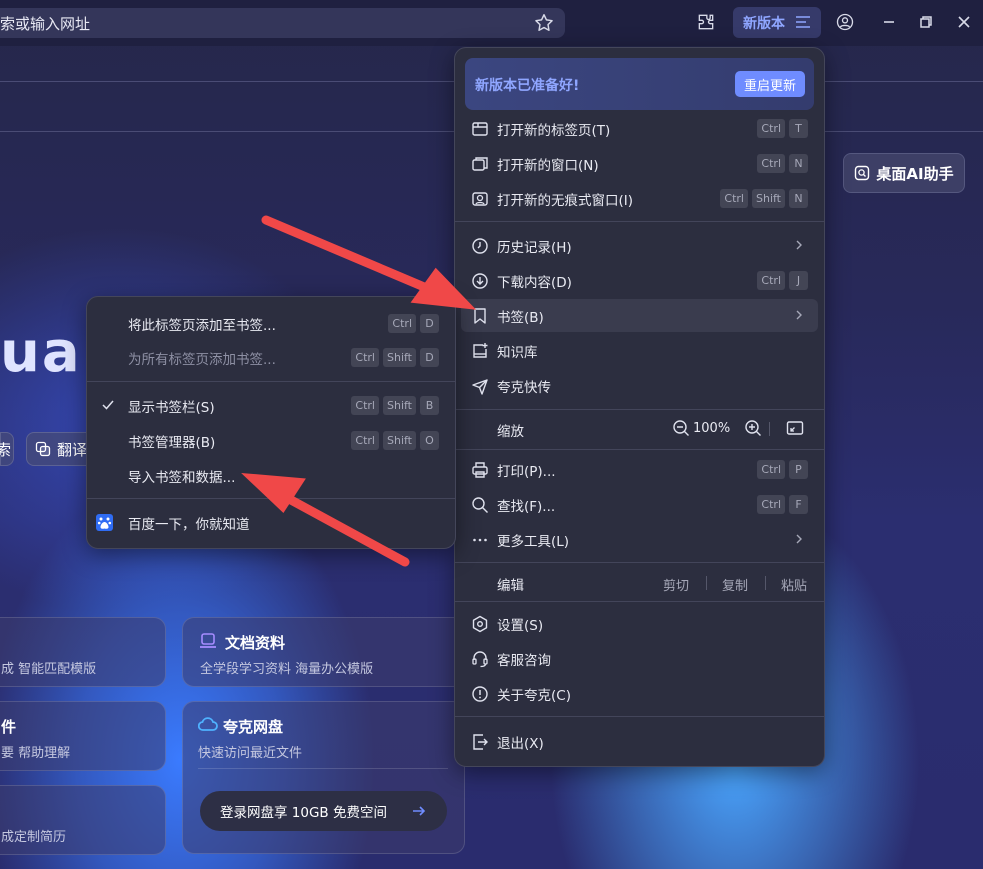 The image size is (983, 869). What do you see at coordinates (171, 407) in the screenshot?
I see `menu-item-label: 显示书签栏(S)` at bounding box center [171, 407].